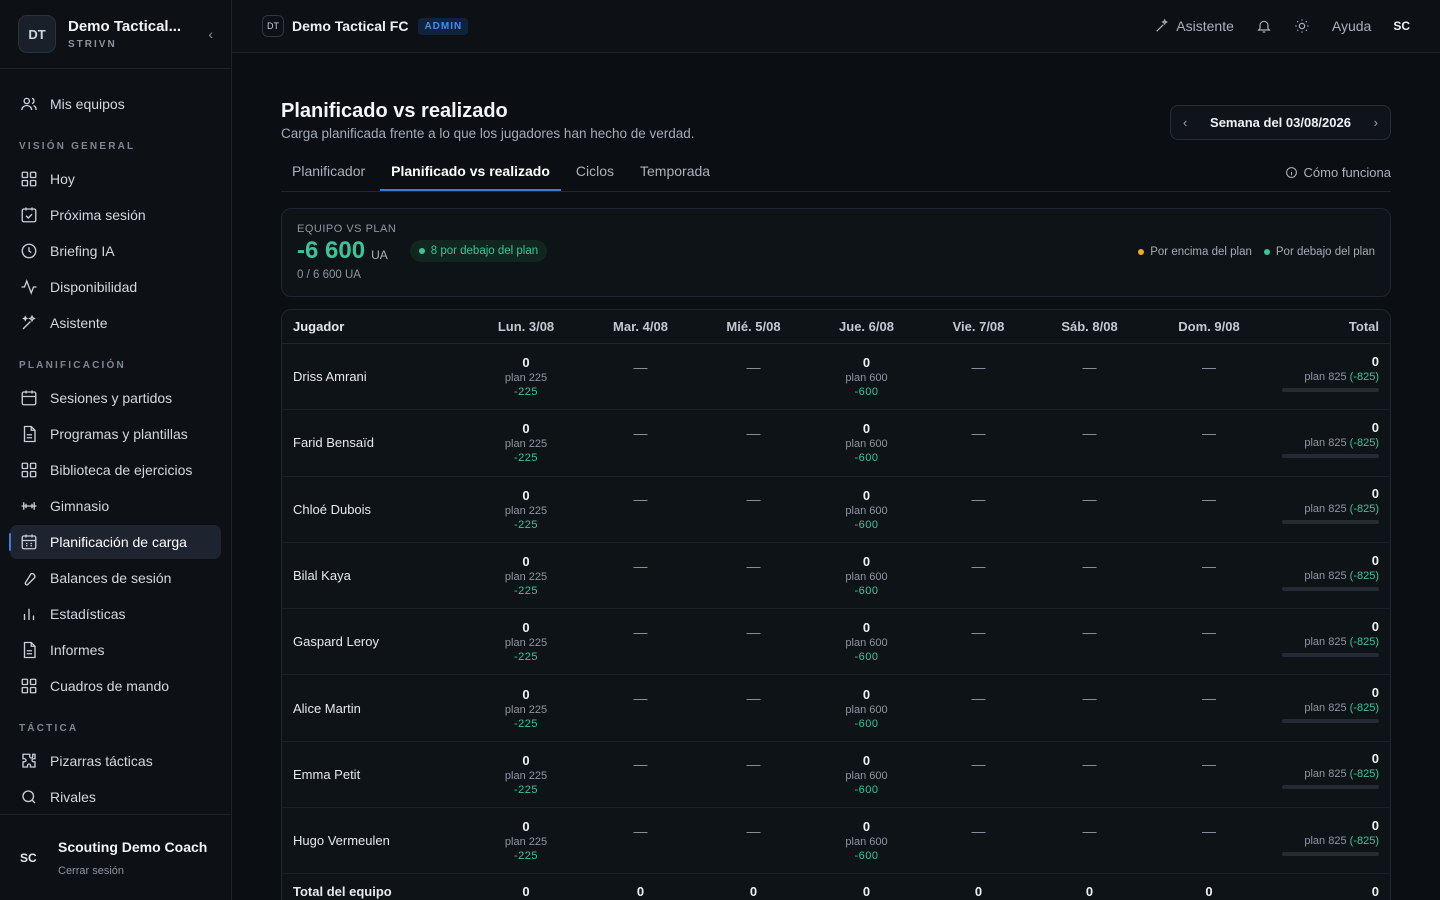 This screenshot has width=1440, height=900. What do you see at coordinates (115, 398) in the screenshot?
I see `sidebar-item-sesiones: Sesiones y partidos` at bounding box center [115, 398].